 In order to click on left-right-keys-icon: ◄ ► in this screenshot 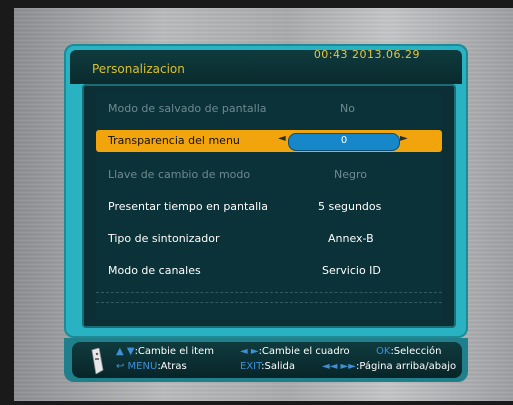, I will do `click(249, 351)`.